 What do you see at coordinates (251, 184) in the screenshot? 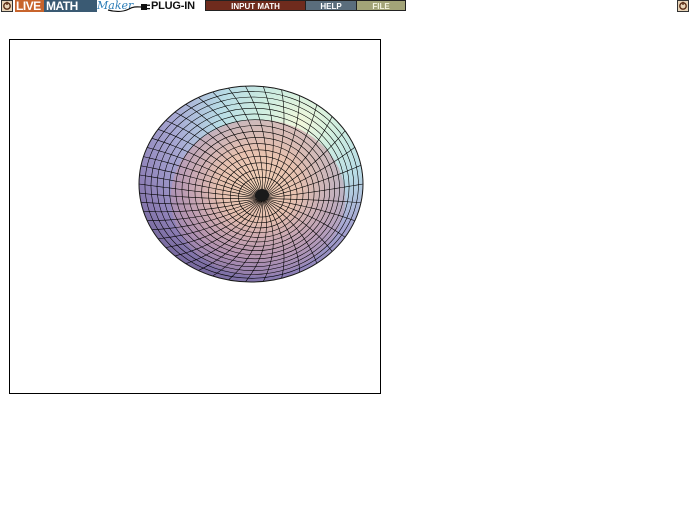
I see `surface` at bounding box center [251, 184].